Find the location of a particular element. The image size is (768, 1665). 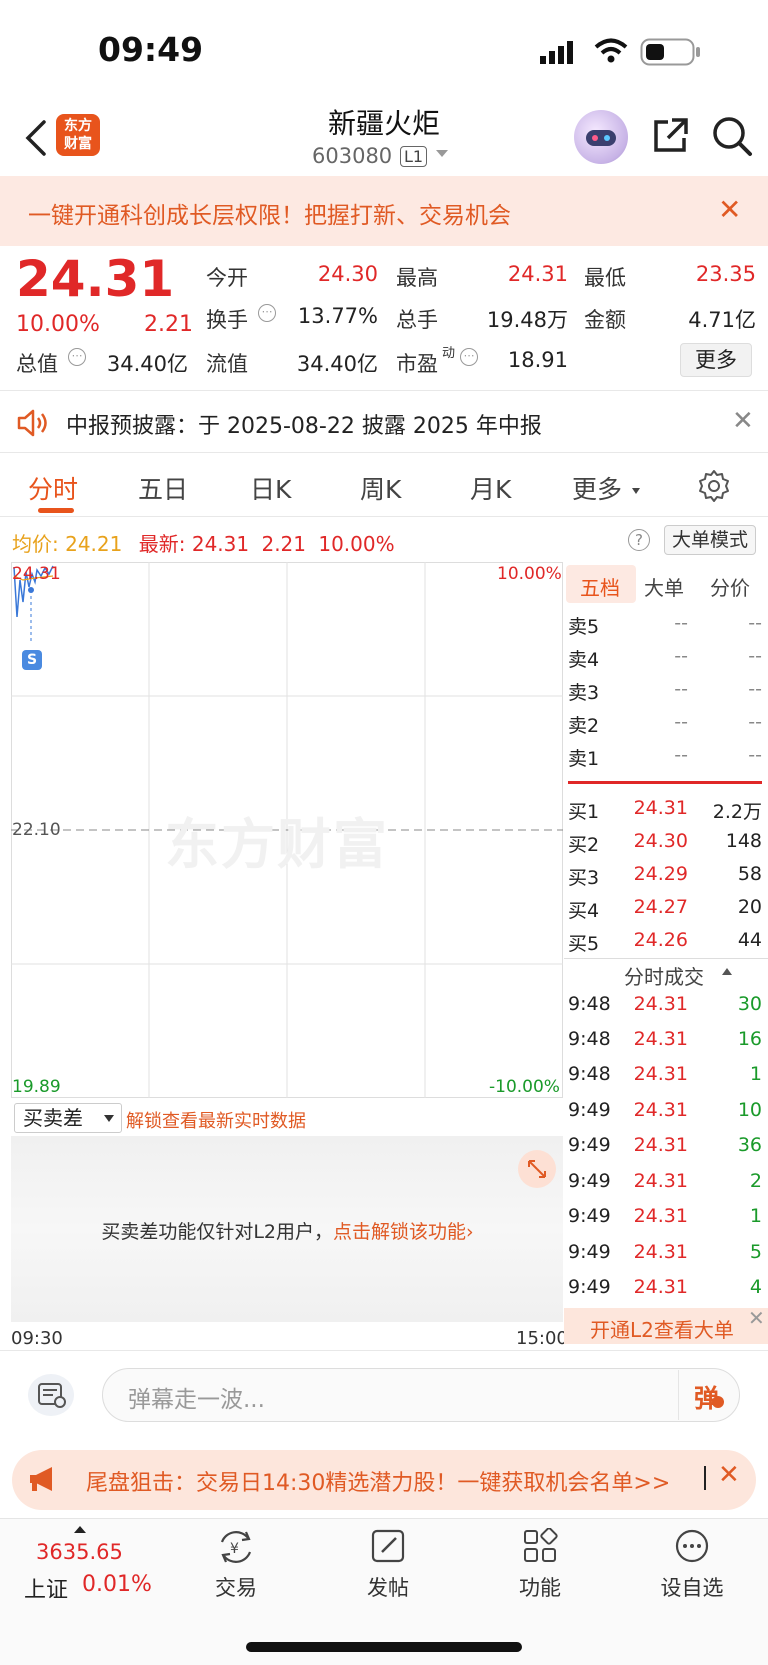

home-indicator is located at coordinates (384, 1647).